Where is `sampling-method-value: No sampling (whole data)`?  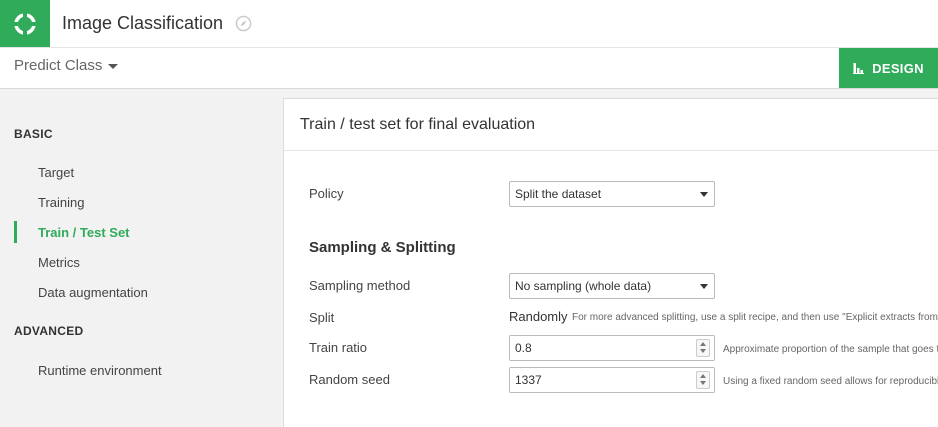 sampling-method-value: No sampling (whole data) is located at coordinates (583, 286).